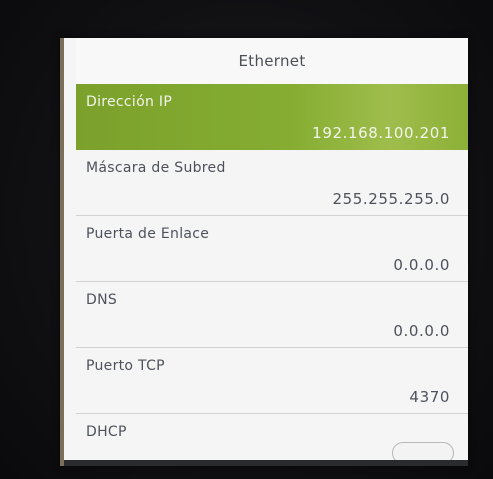 The width and height of the screenshot is (493, 479). I want to click on ip-address-label: Dirección IP, so click(129, 102).